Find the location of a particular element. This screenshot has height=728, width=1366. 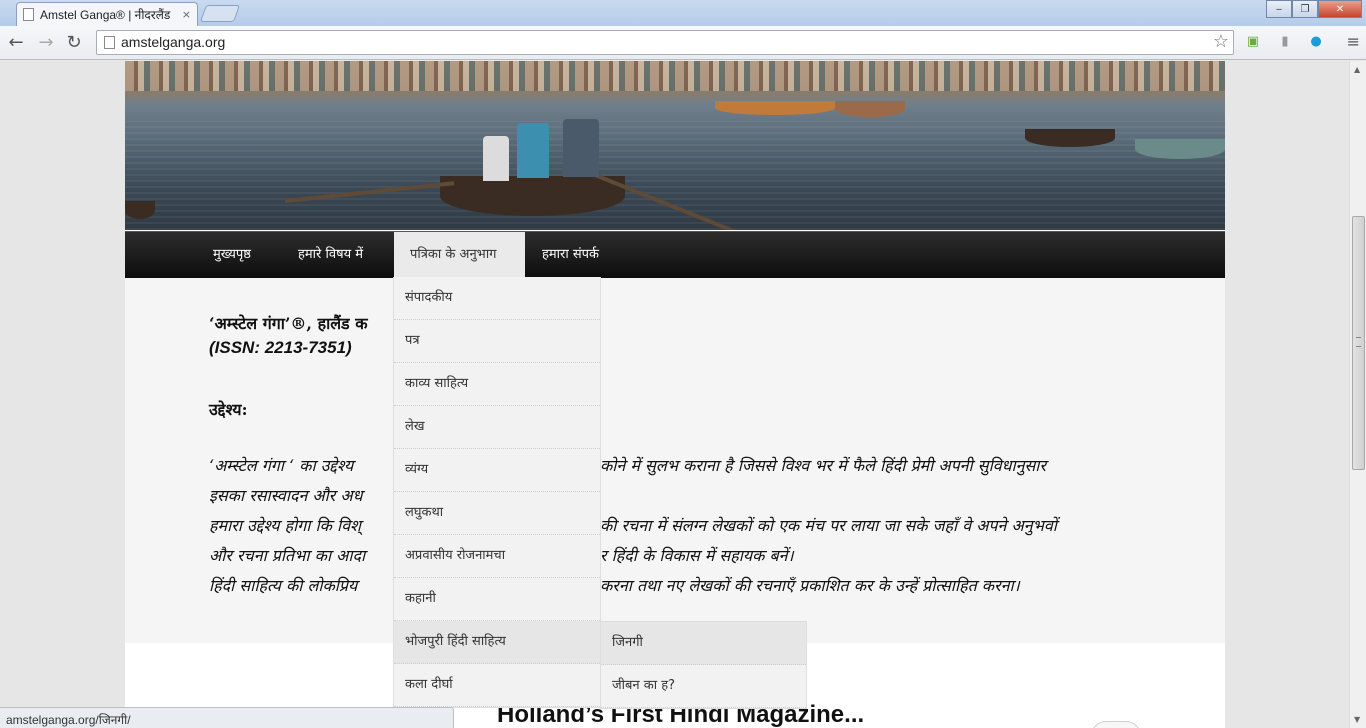

back-icon: ← is located at coordinates (16, 42).